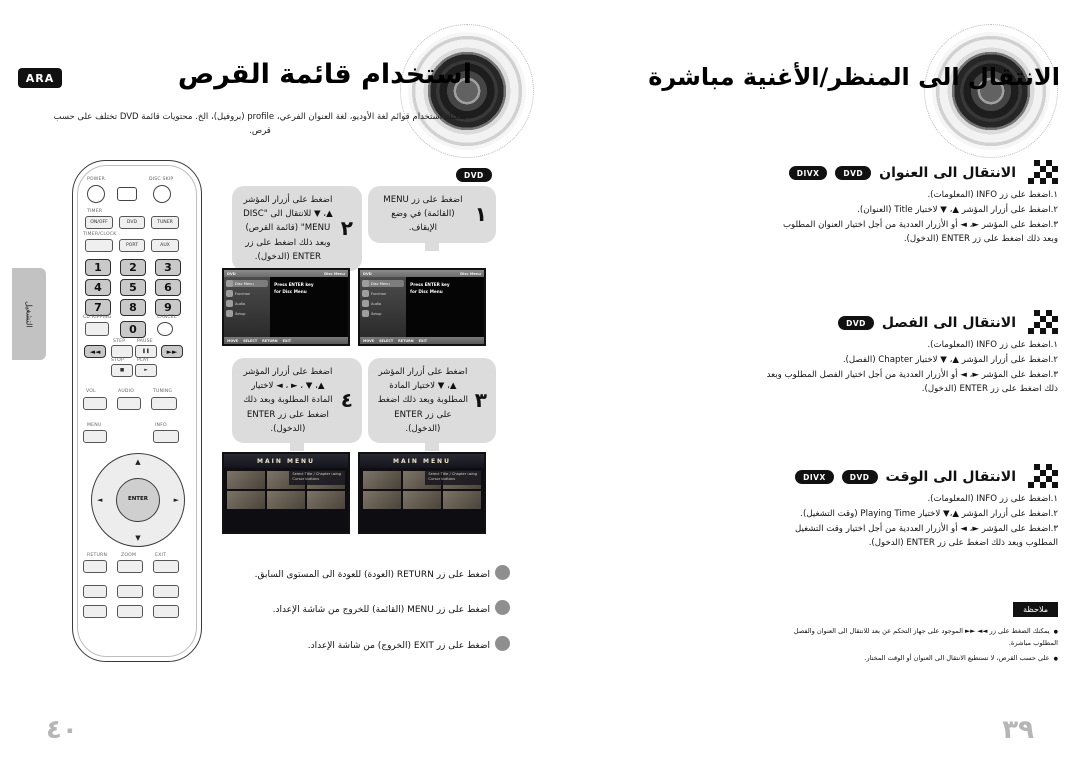 The image size is (1080, 765). I want to click on info-button, so click(166, 436).